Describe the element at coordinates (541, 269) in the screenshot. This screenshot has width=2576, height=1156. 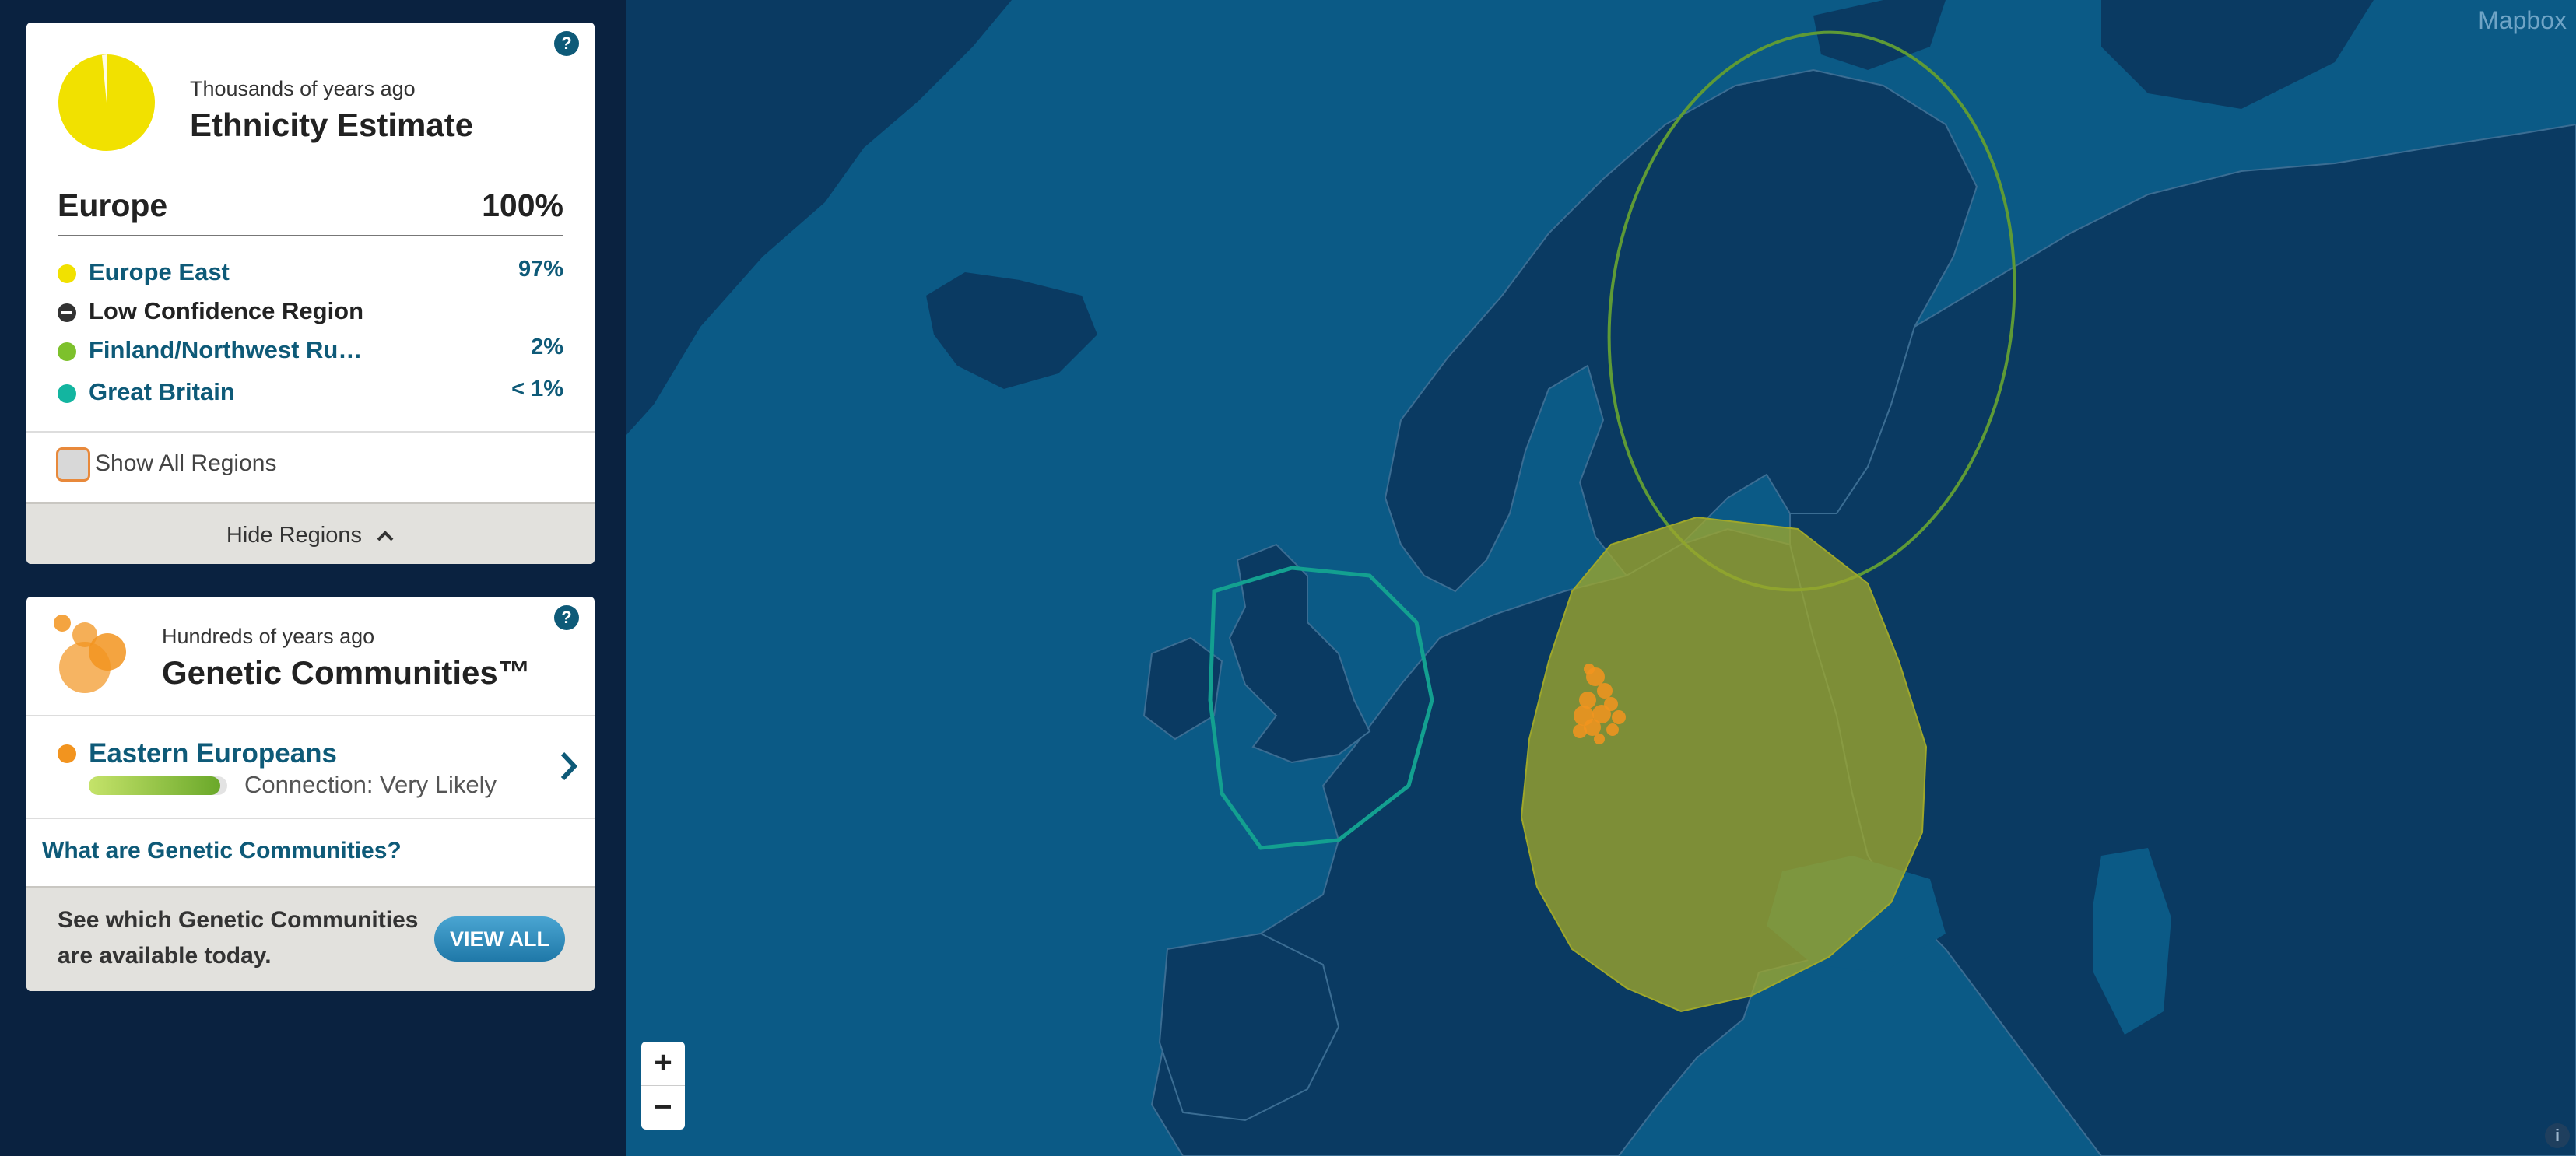
I see `subregion-percentage: 97%` at that location.